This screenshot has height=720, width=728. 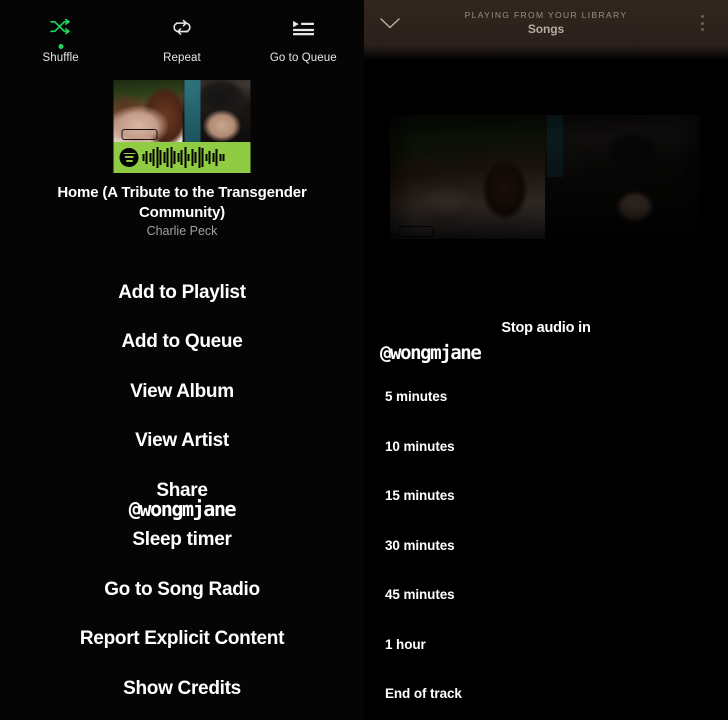 What do you see at coordinates (182, 27) in the screenshot?
I see `repeat-icon` at bounding box center [182, 27].